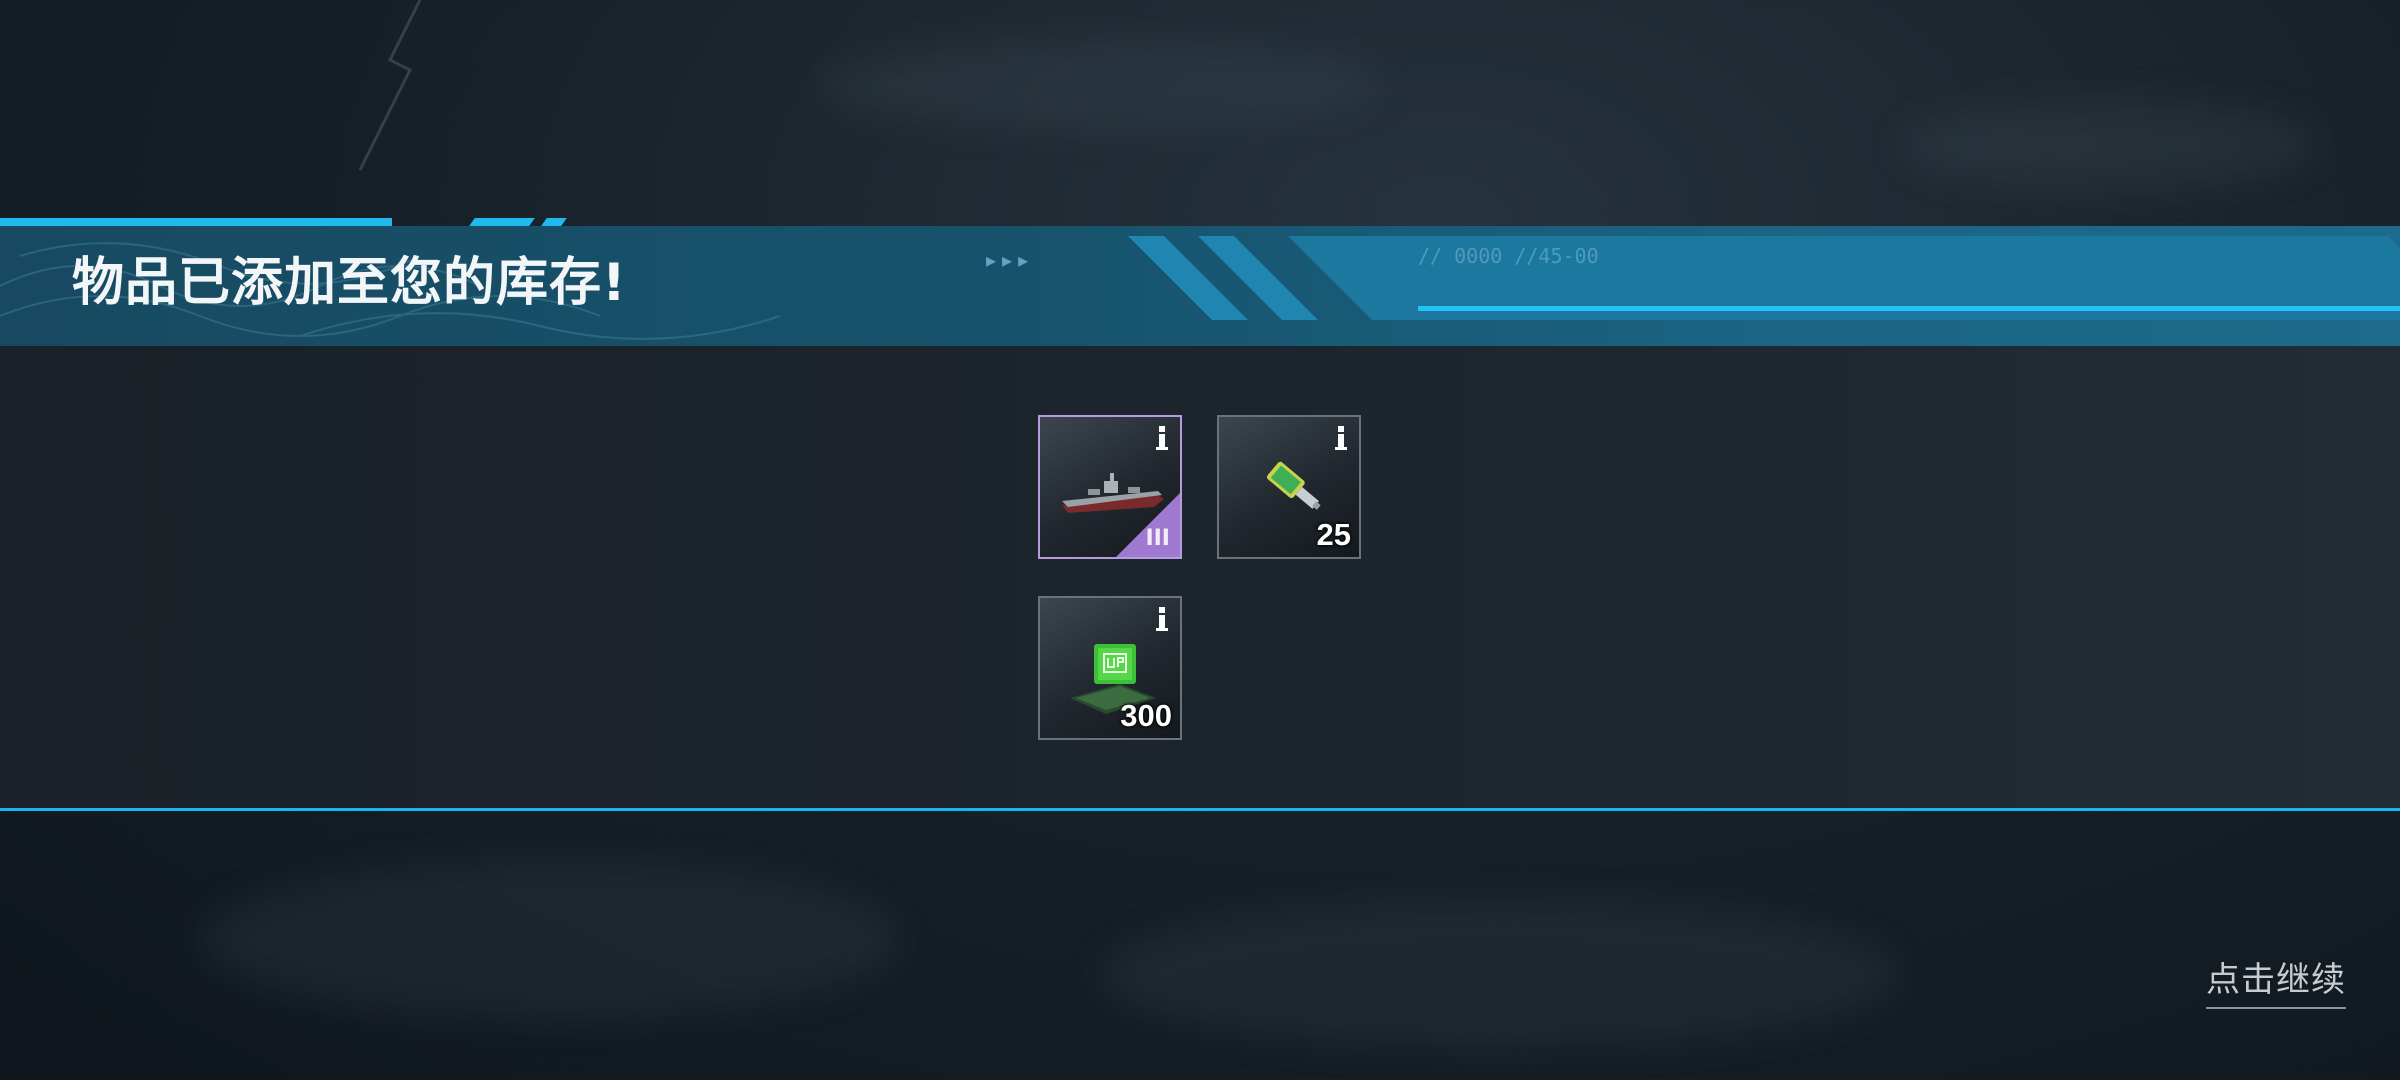 The height and width of the screenshot is (1080, 2400). What do you see at coordinates (2276, 980) in the screenshot?
I see `continue-button: 点击继续` at bounding box center [2276, 980].